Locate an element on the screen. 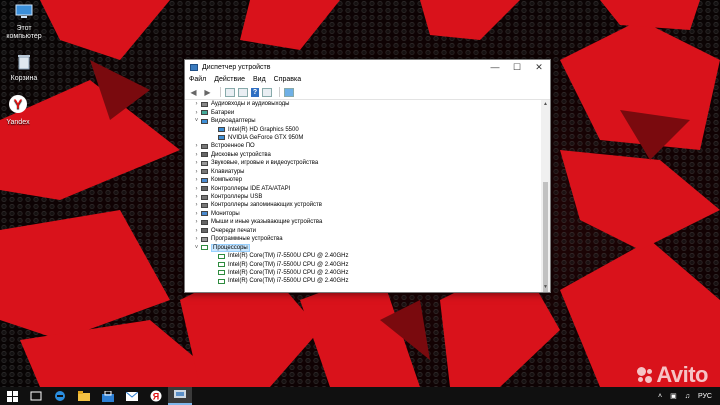 Image resolution: width=720 pixels, height=405 pixels. network-icon: ▣ is located at coordinates (673, 396).